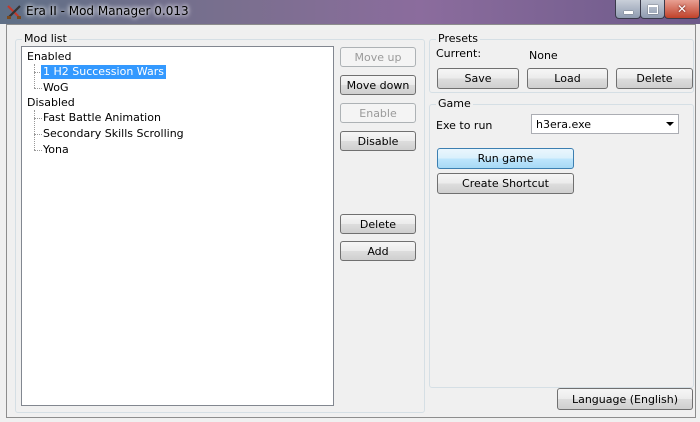 This screenshot has height=422, width=700. What do you see at coordinates (458, 38) in the screenshot?
I see `presets-label: Presets` at bounding box center [458, 38].